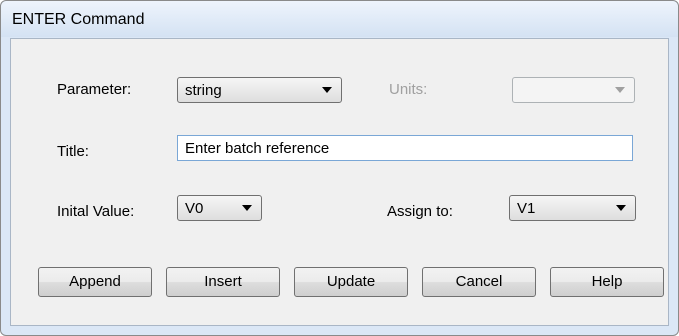 This screenshot has height=336, width=679. What do you see at coordinates (572, 208) in the screenshot?
I see `assign-to-dropdown: V1` at bounding box center [572, 208].